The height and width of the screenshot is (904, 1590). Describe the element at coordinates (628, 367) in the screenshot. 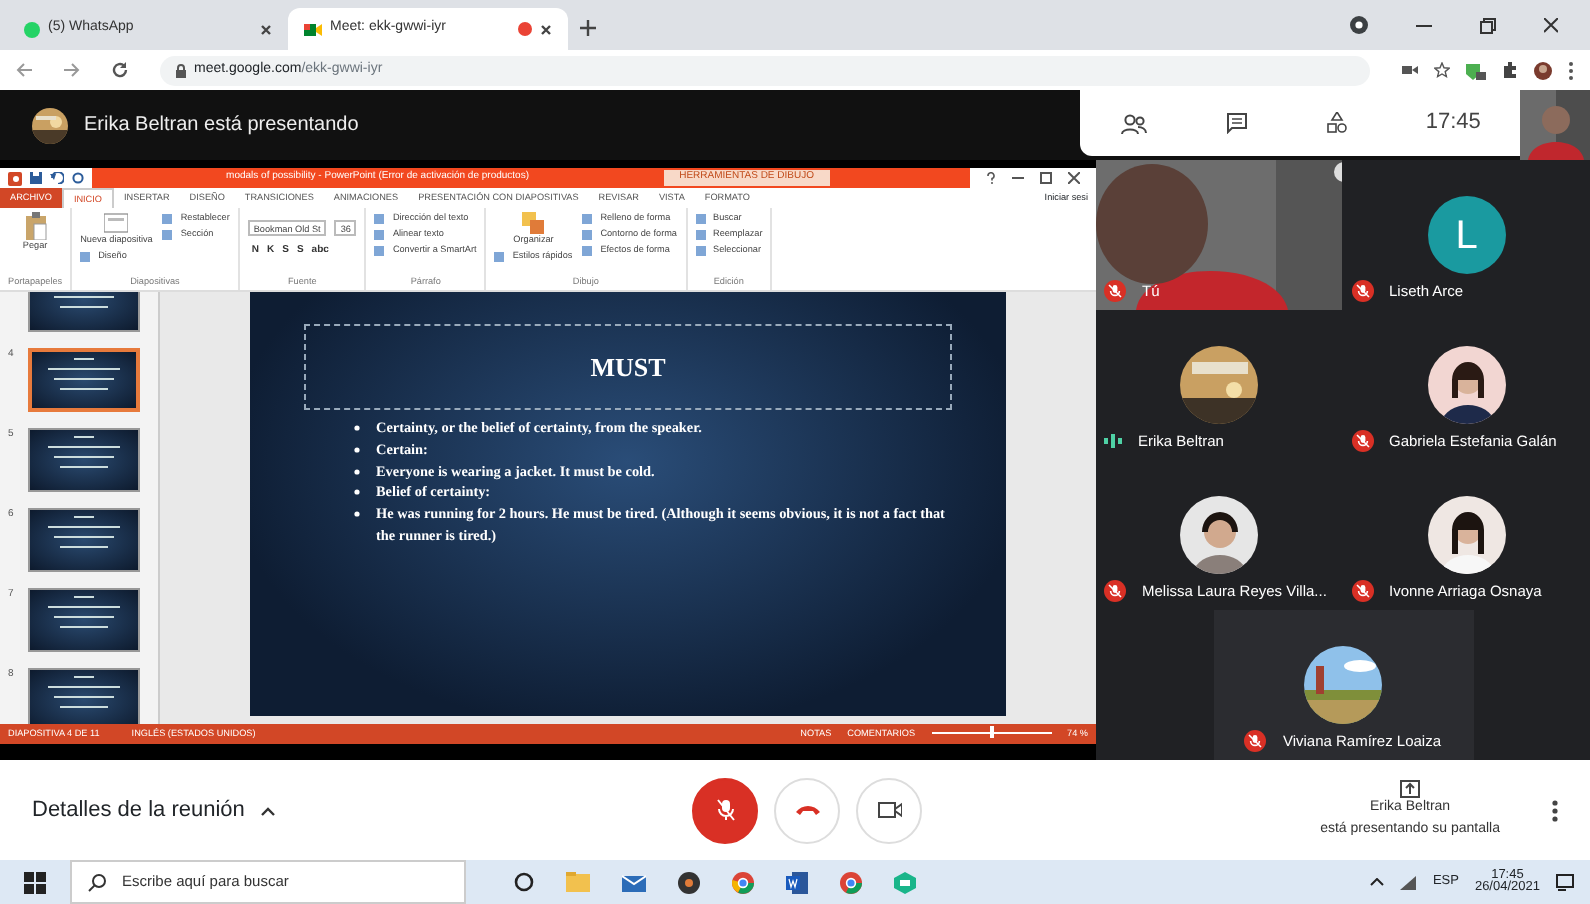

I see `slide-title: MUST` at that location.